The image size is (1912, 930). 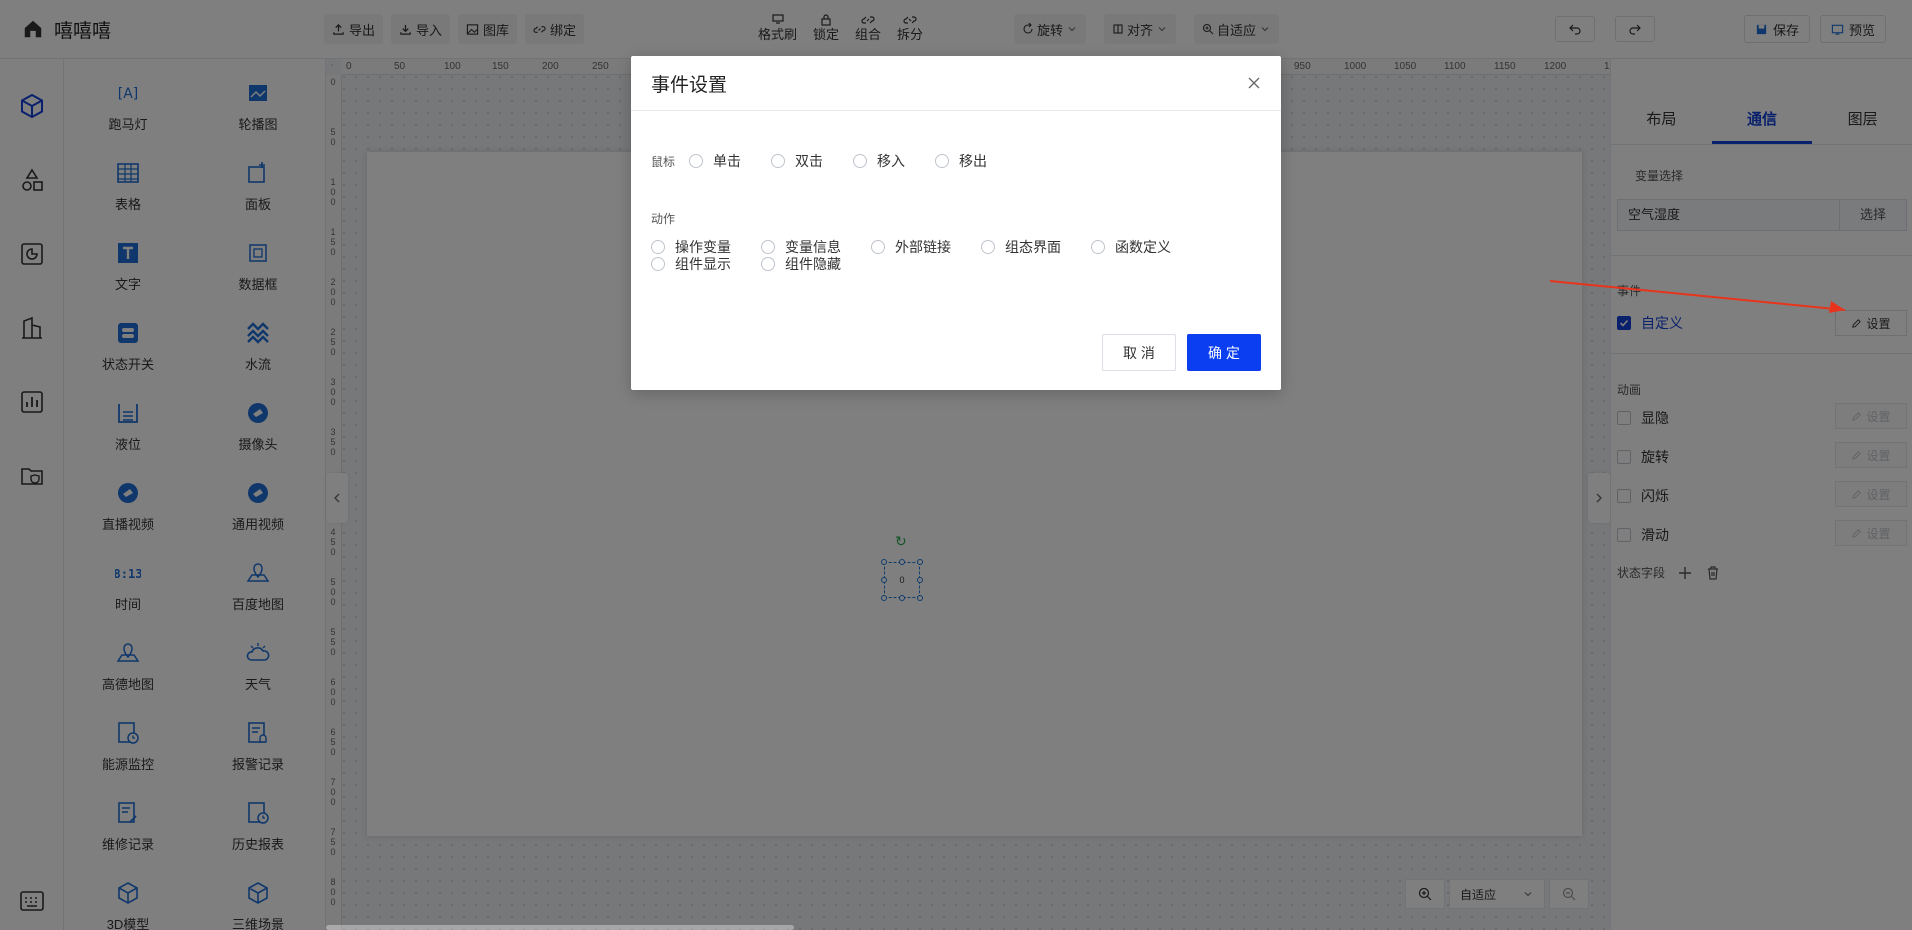 What do you see at coordinates (560, 927) in the screenshot?
I see `horizontal-scrollbar` at bounding box center [560, 927].